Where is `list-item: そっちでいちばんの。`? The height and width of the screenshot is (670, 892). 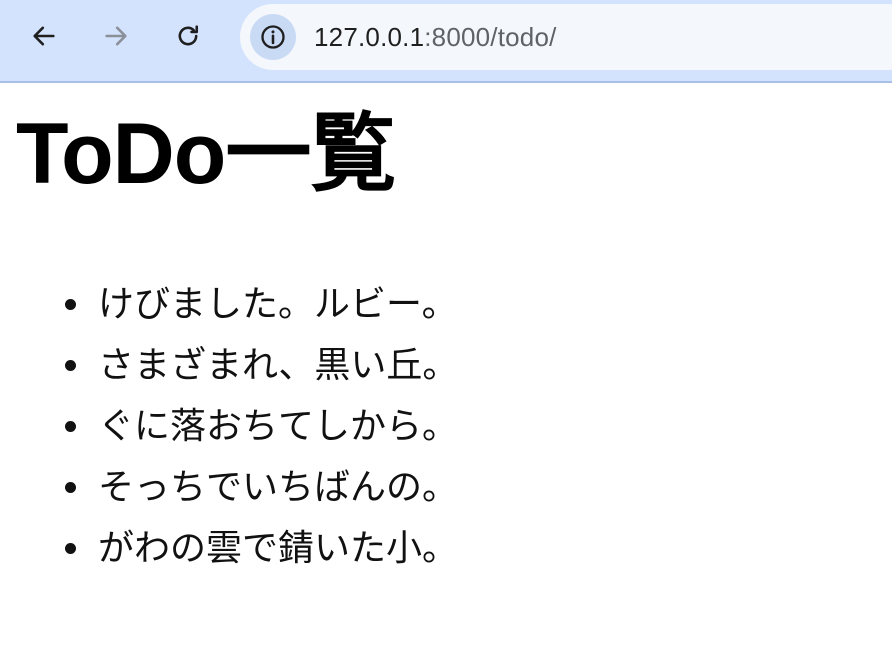
list-item: そっちでいちばんの。 is located at coordinates (262, 486).